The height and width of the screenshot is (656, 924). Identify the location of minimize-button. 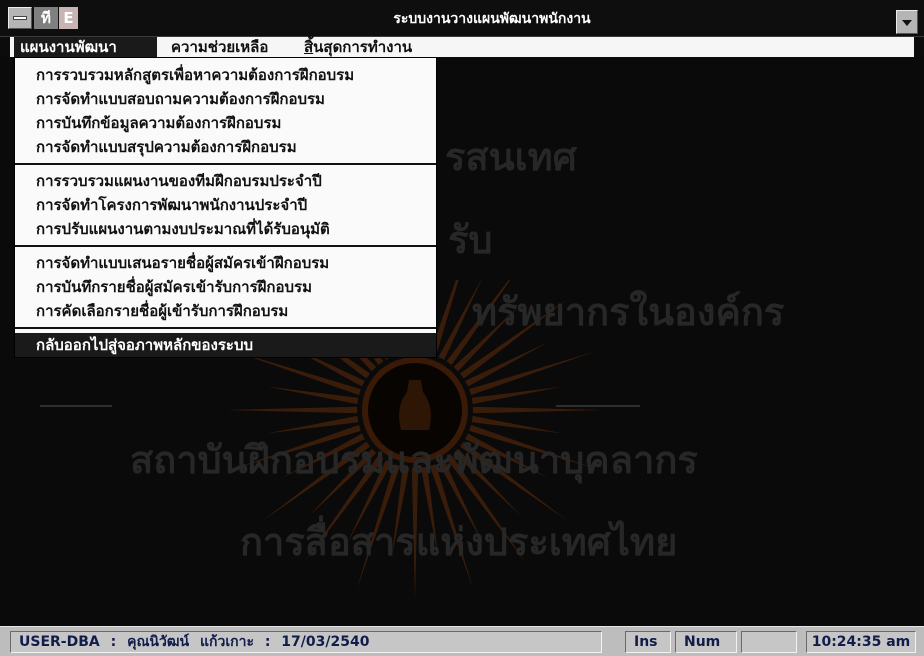
(907, 22).